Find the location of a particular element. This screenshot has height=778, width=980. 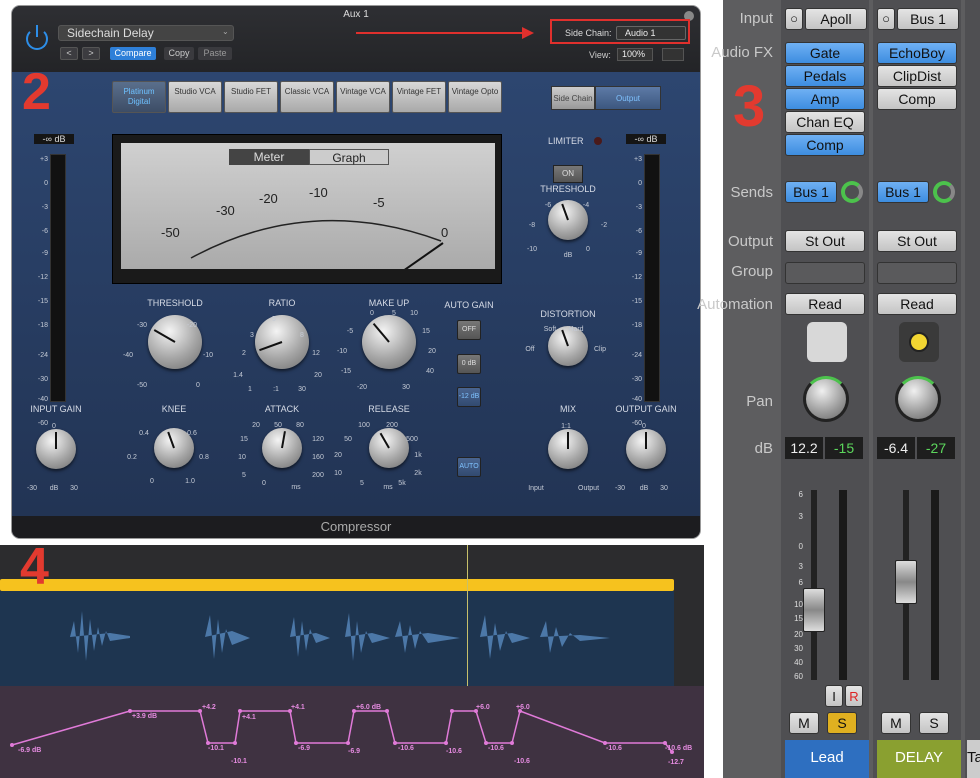

channel-2-automation-mode: Read is located at coordinates (917, 304).